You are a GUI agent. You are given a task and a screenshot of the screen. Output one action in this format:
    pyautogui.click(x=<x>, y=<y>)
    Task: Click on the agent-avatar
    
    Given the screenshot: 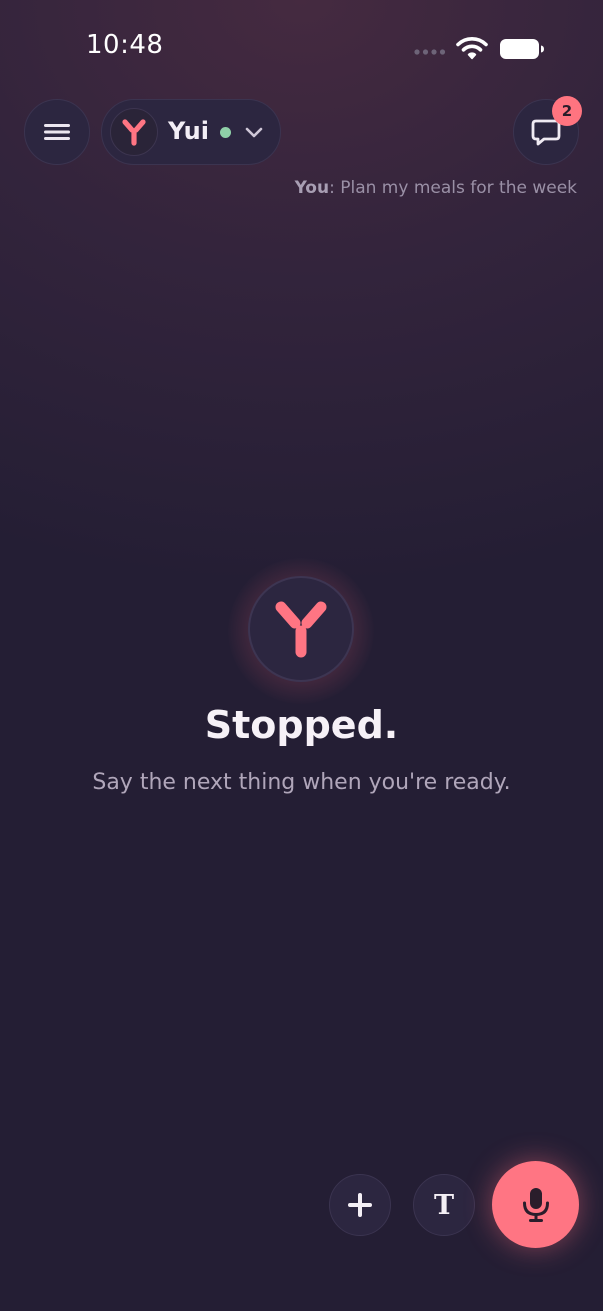 What is the action you would take?
    pyautogui.click(x=134, y=132)
    